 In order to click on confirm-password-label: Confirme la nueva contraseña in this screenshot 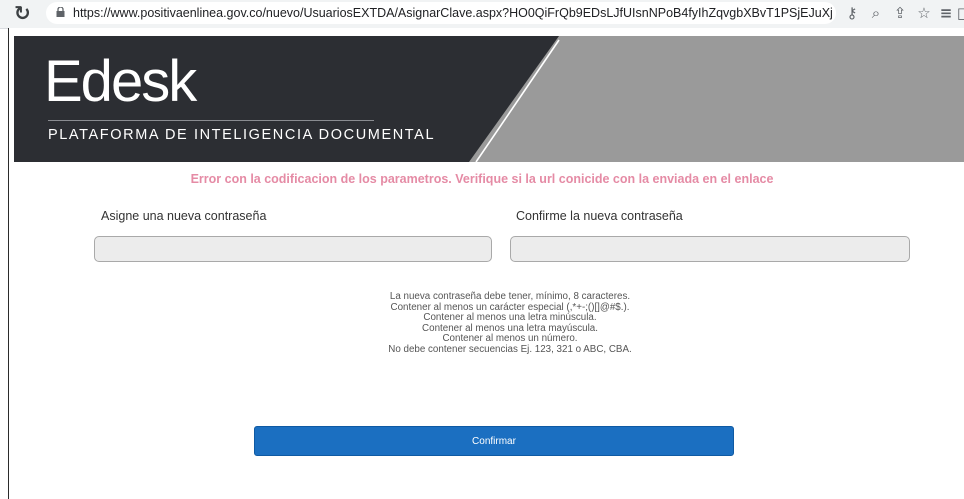, I will do `click(599, 216)`.